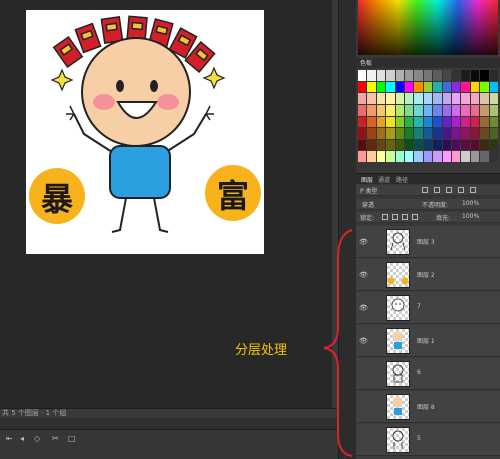 This screenshot has width=500, height=459. What do you see at coordinates (368, 204) in the screenshot?
I see `blend-mode-select: 穿透` at bounding box center [368, 204].